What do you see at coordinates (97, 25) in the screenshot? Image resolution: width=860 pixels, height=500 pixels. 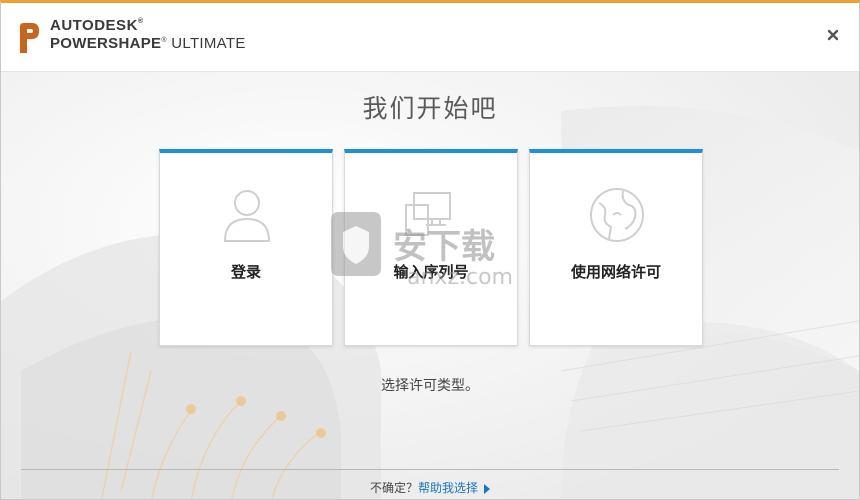 I see `brand-company: AUTODESK®` at bounding box center [97, 25].